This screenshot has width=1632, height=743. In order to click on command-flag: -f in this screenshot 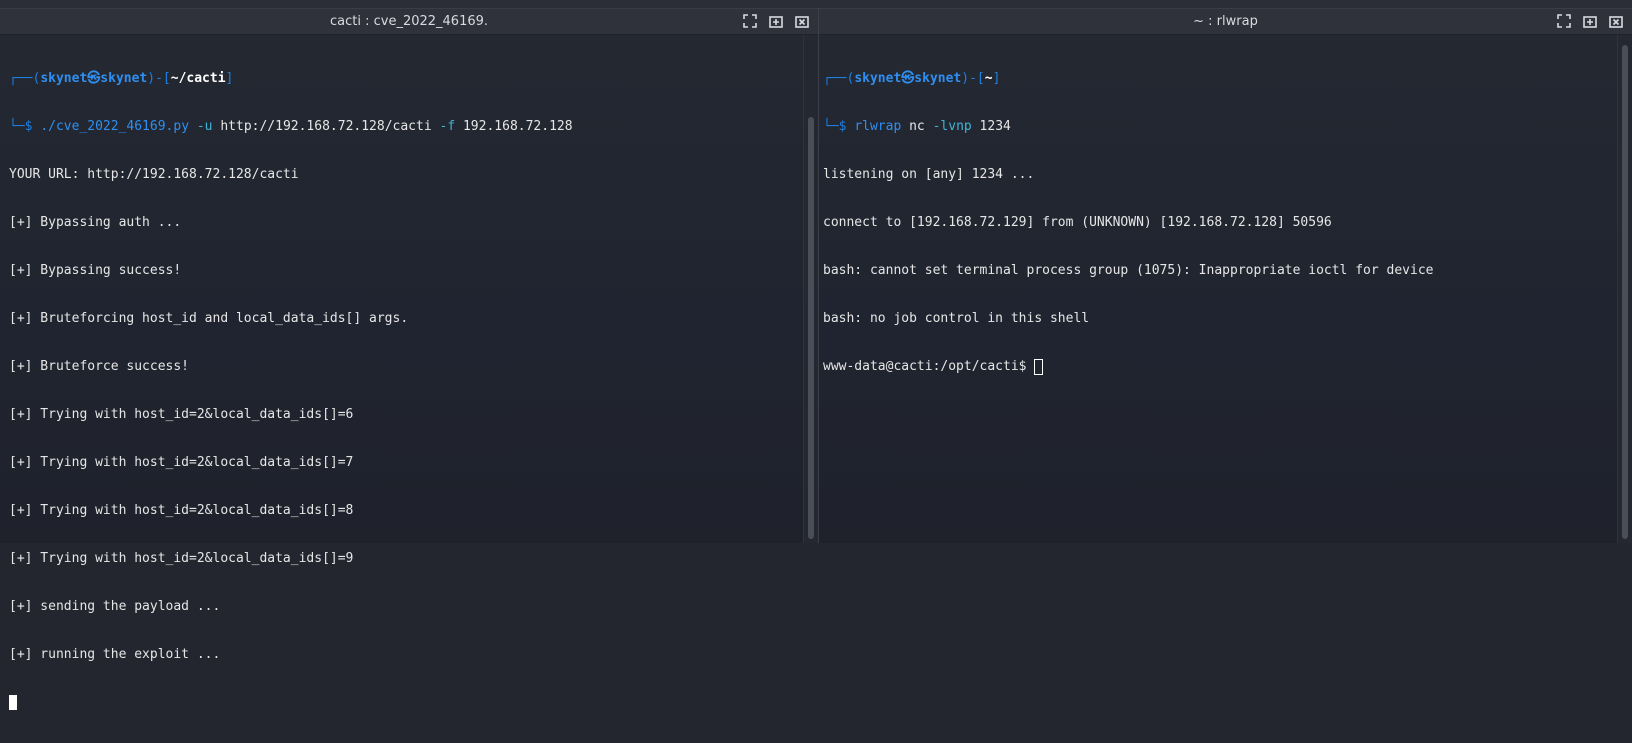, I will do `click(447, 126)`.